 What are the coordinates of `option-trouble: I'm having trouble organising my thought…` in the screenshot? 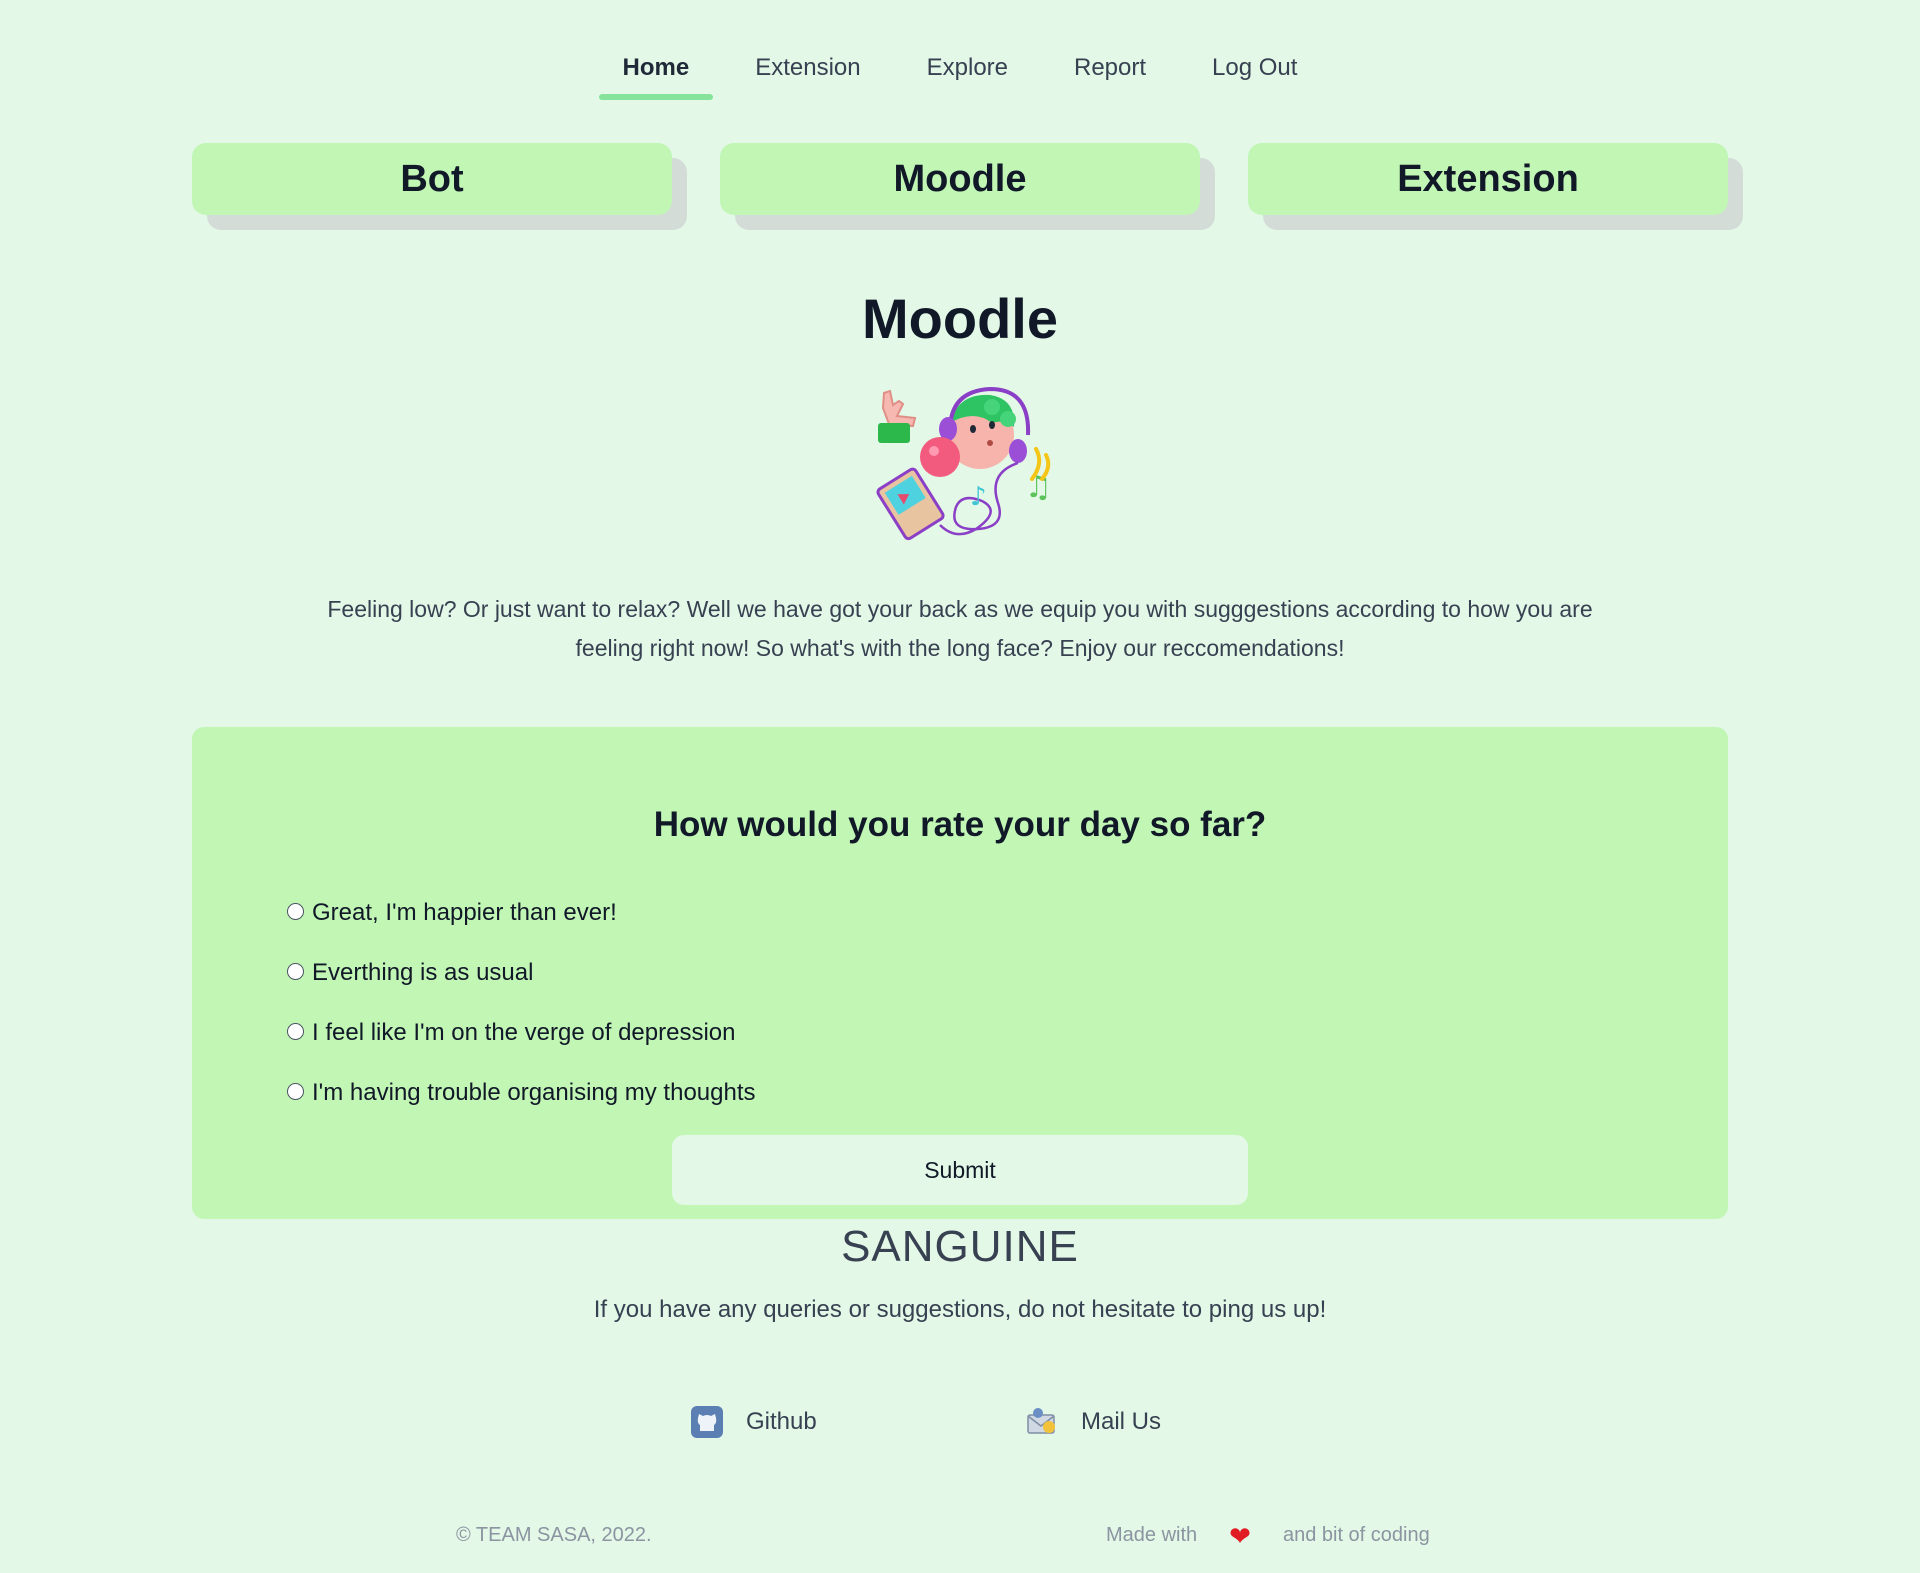 It's located at (521, 1093).